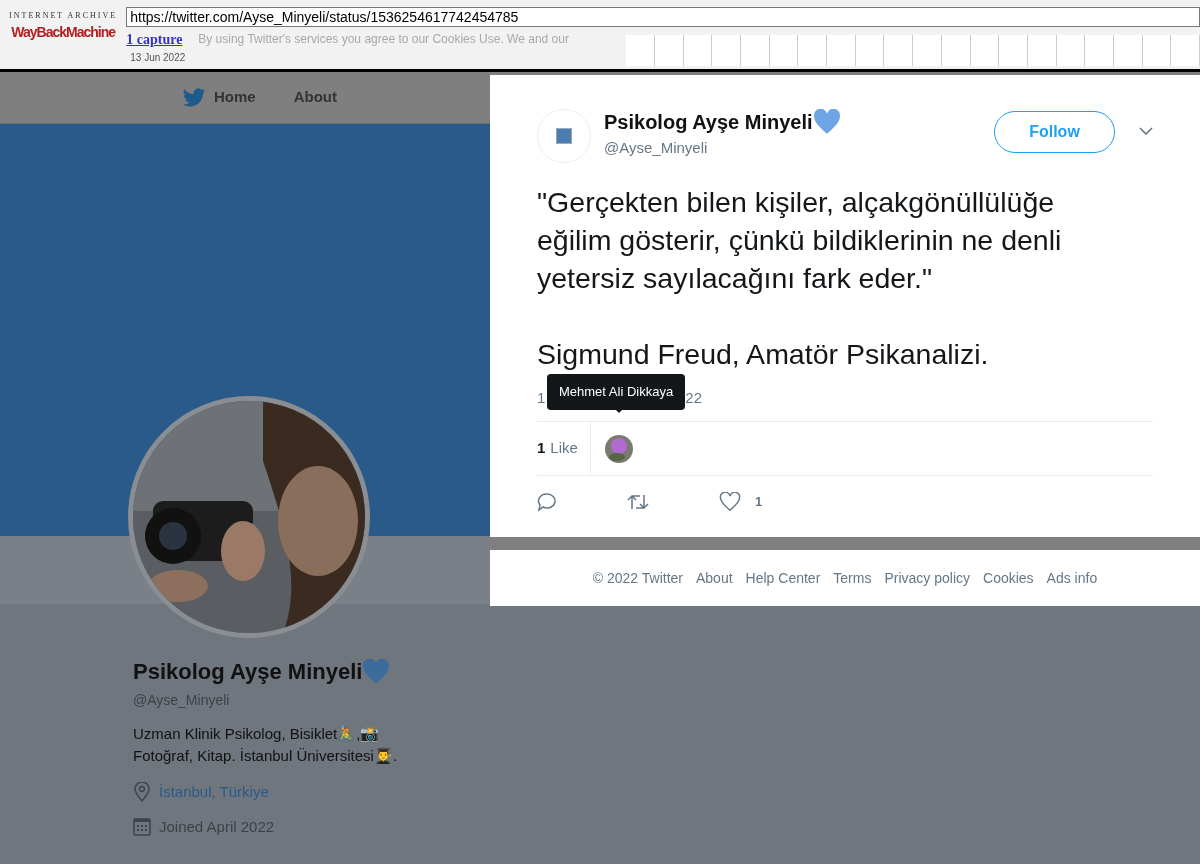  What do you see at coordinates (730, 502) in the screenshot?
I see `like-icon` at bounding box center [730, 502].